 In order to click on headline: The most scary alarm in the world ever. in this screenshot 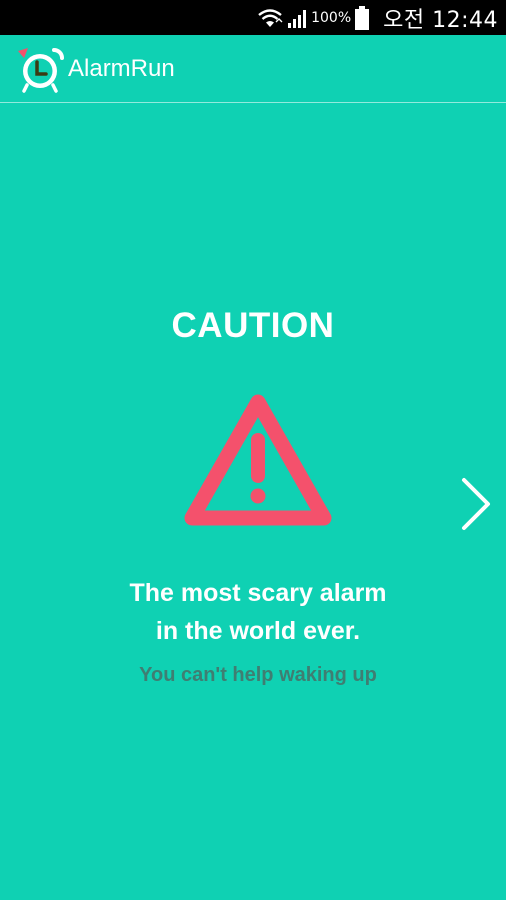, I will do `click(253, 612)`.